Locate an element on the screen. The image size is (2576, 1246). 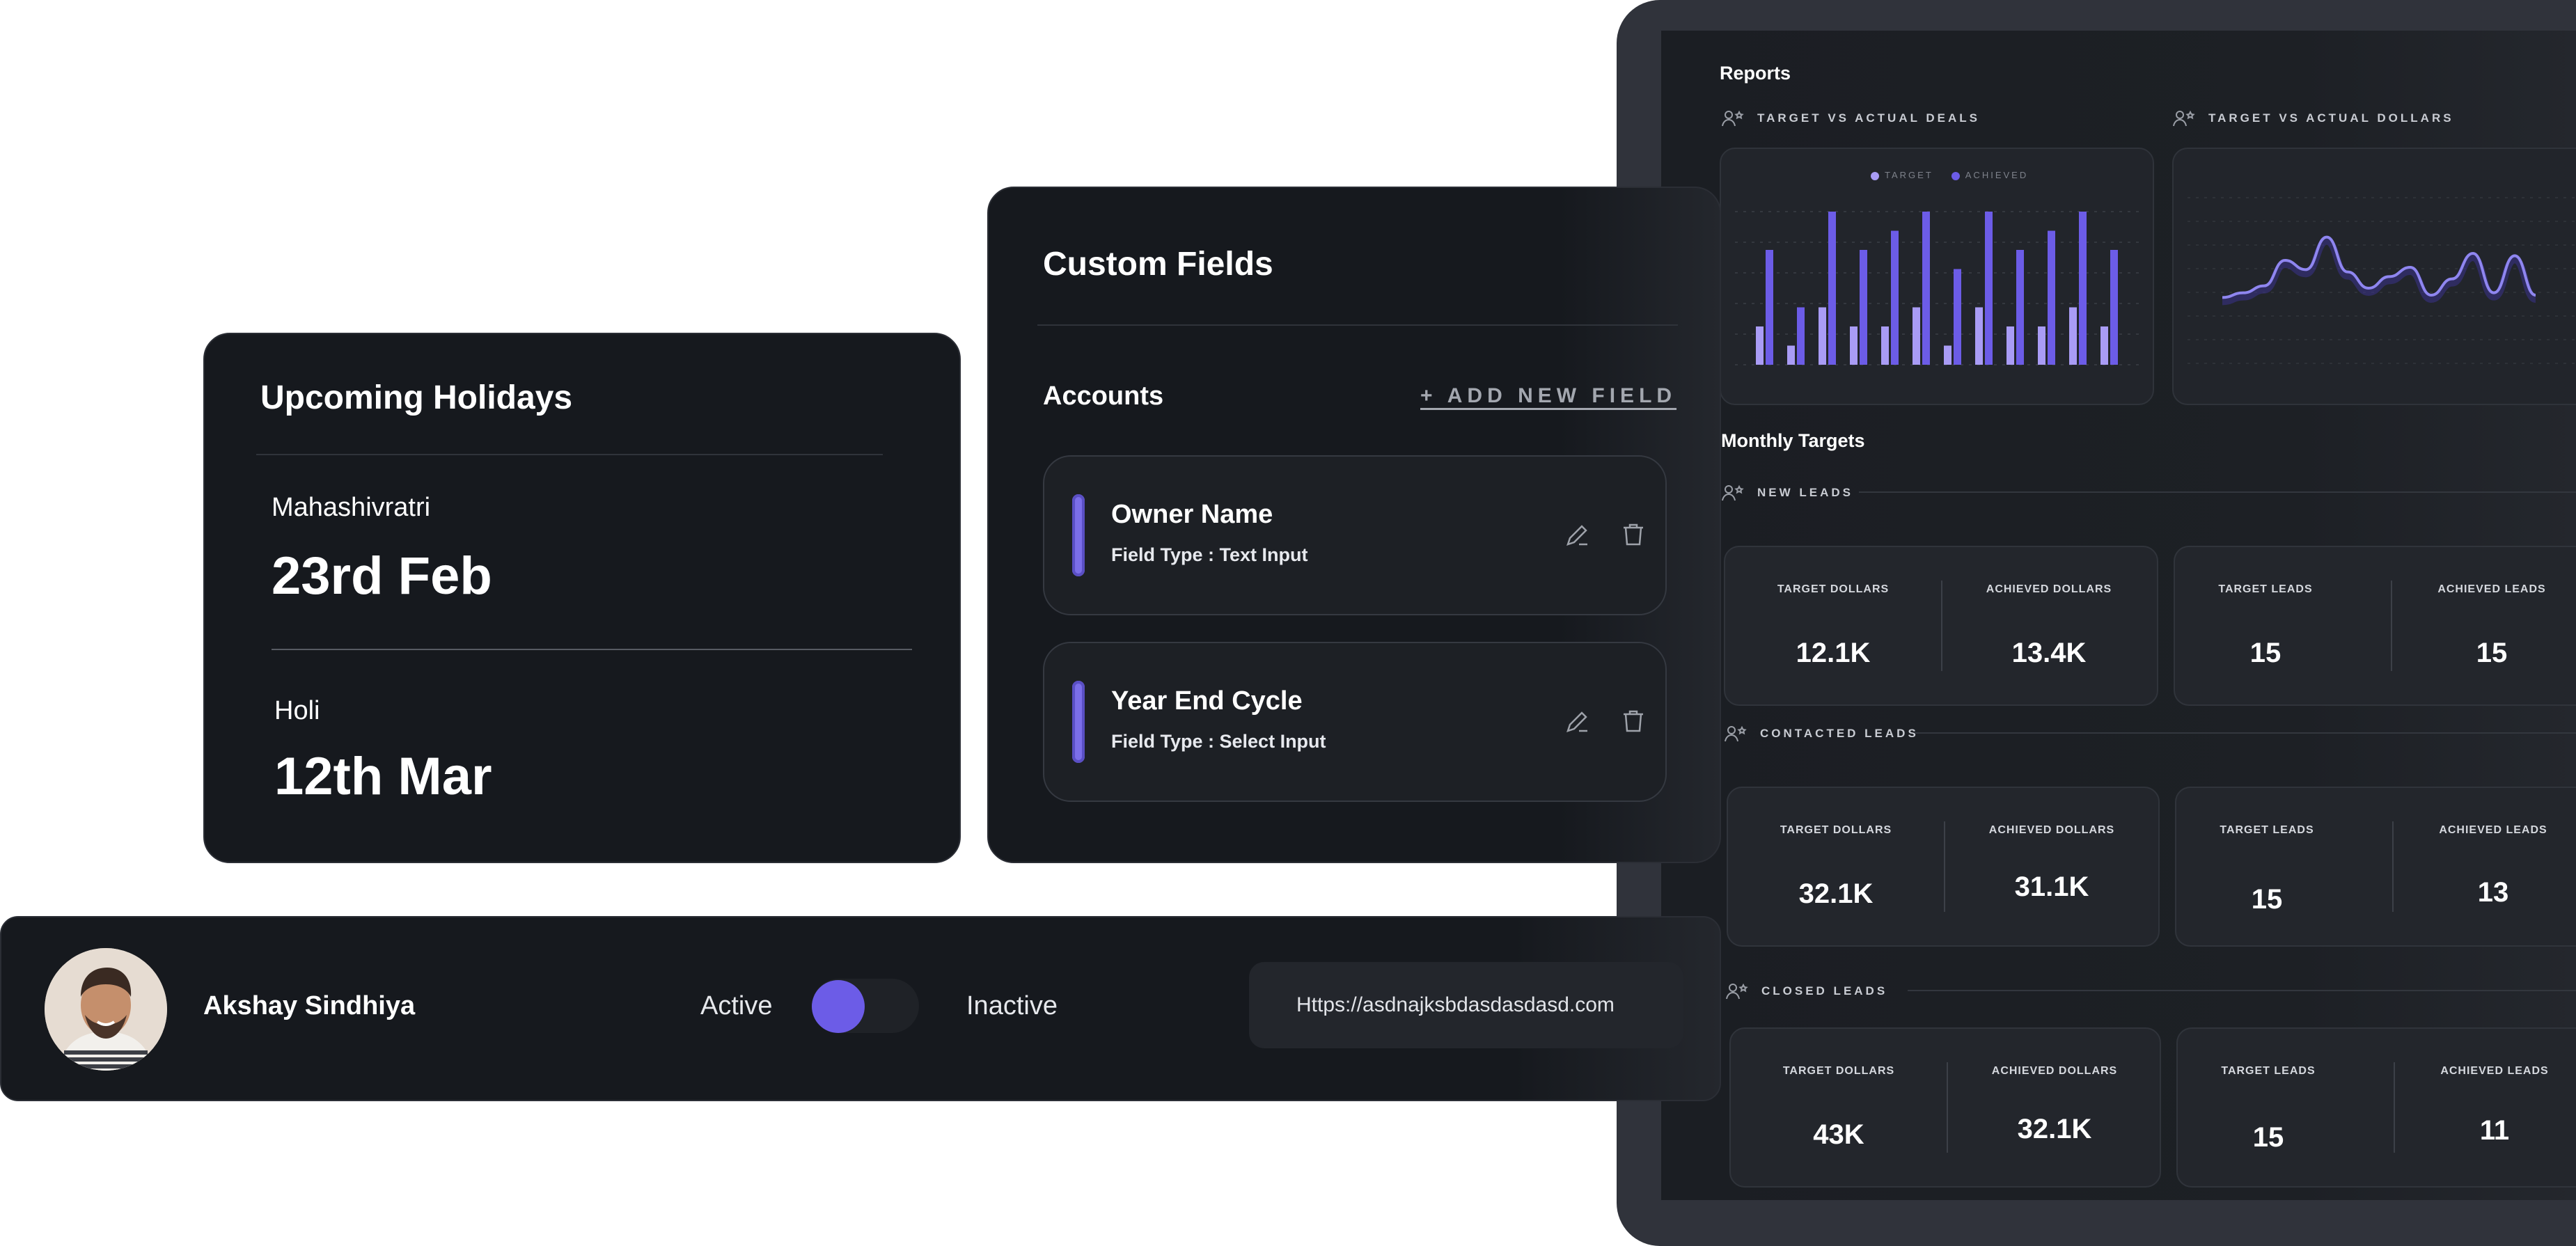
user-name: Akshay Sindhiya is located at coordinates (309, 1006).